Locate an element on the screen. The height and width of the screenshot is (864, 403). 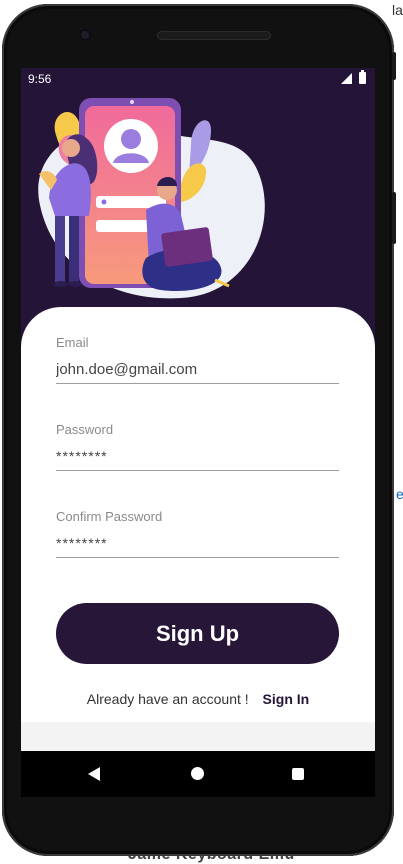
already-have-account-text: Already have an account ! is located at coordinates (167, 699).